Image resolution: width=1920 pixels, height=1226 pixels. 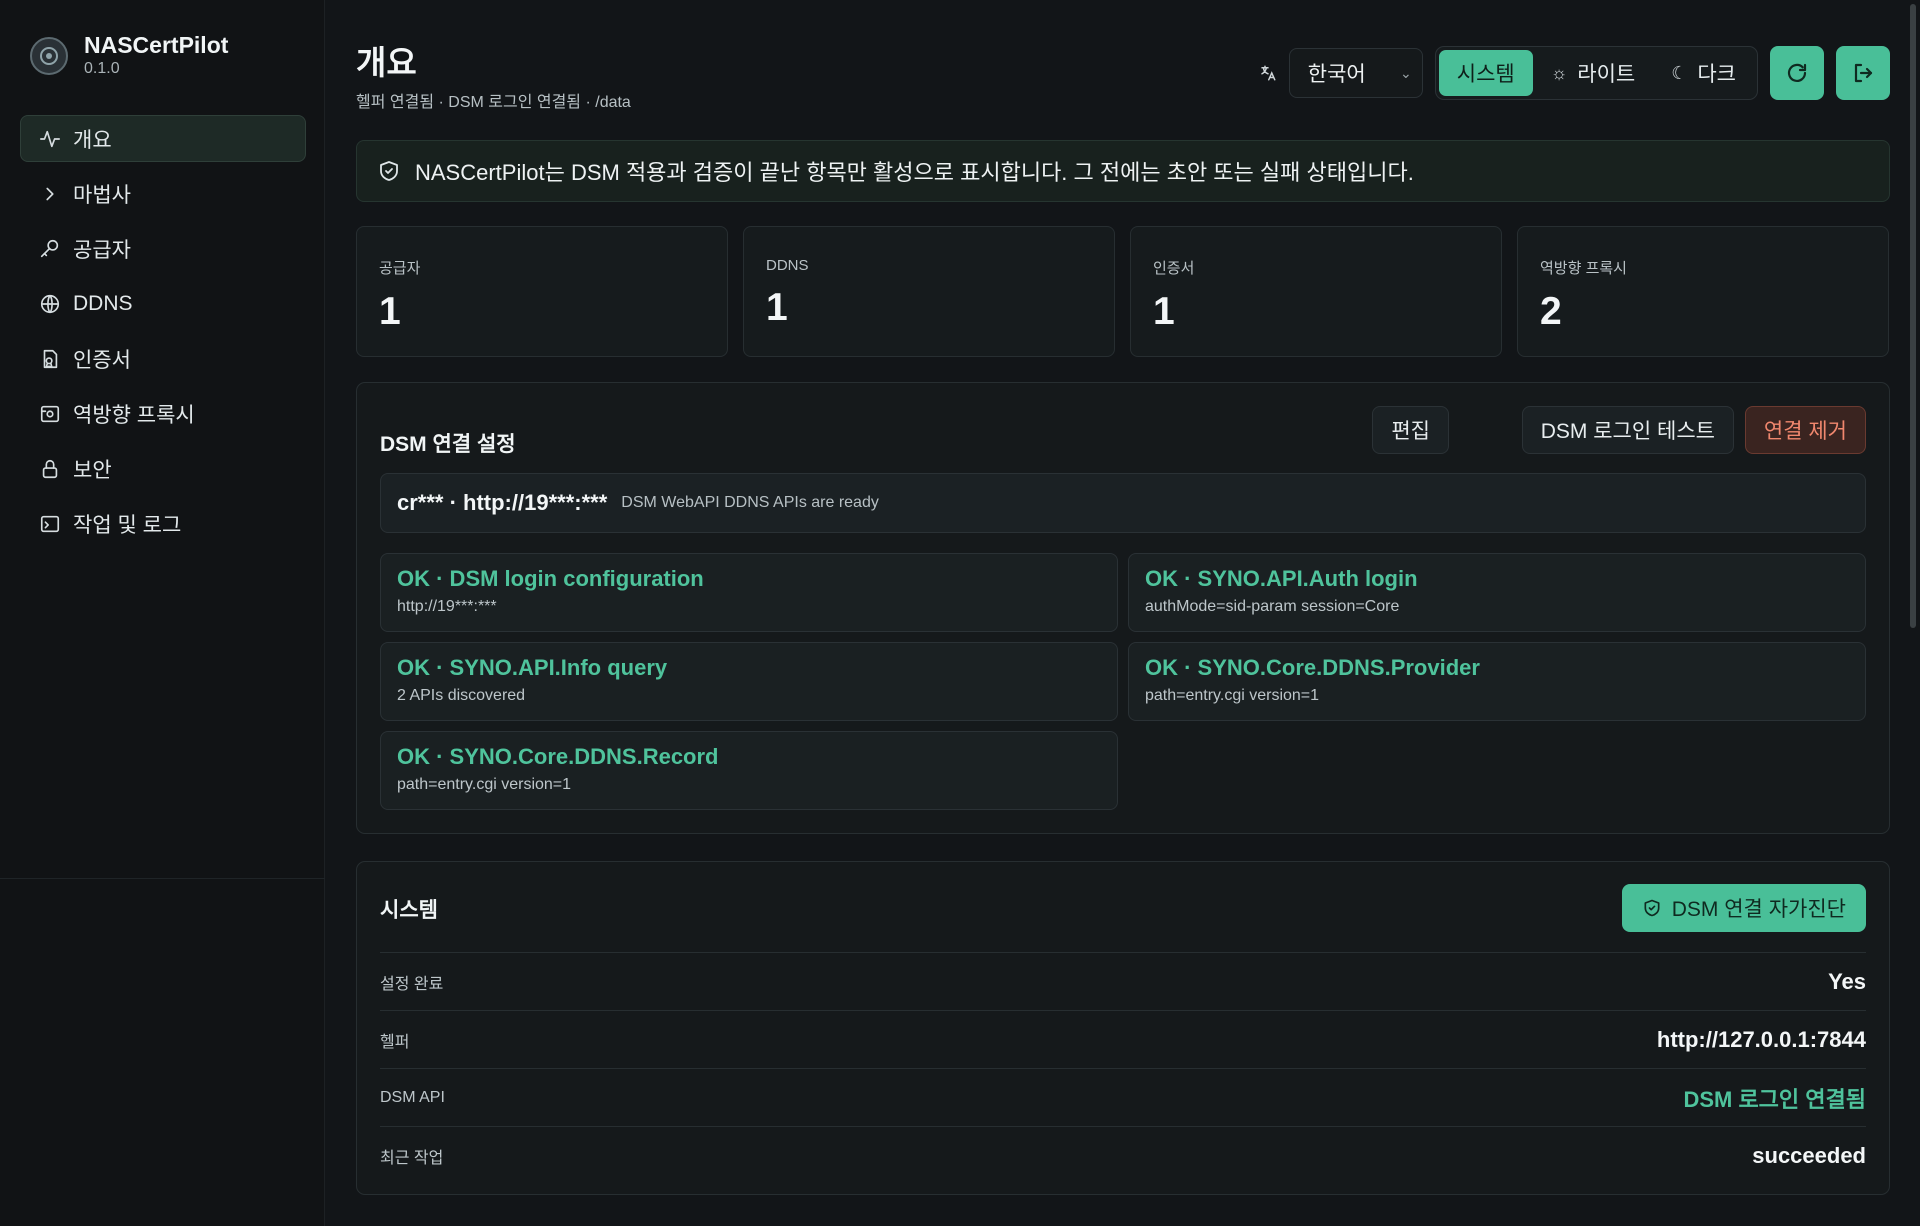 What do you see at coordinates (1913, 316) in the screenshot?
I see `scrollbar` at bounding box center [1913, 316].